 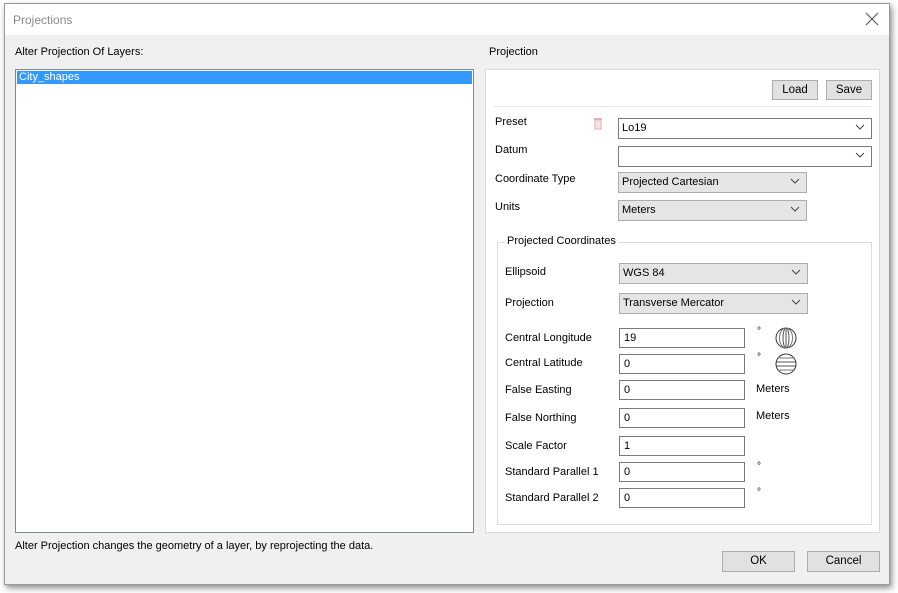 I want to click on central-latitude-unit: °, so click(x=759, y=357).